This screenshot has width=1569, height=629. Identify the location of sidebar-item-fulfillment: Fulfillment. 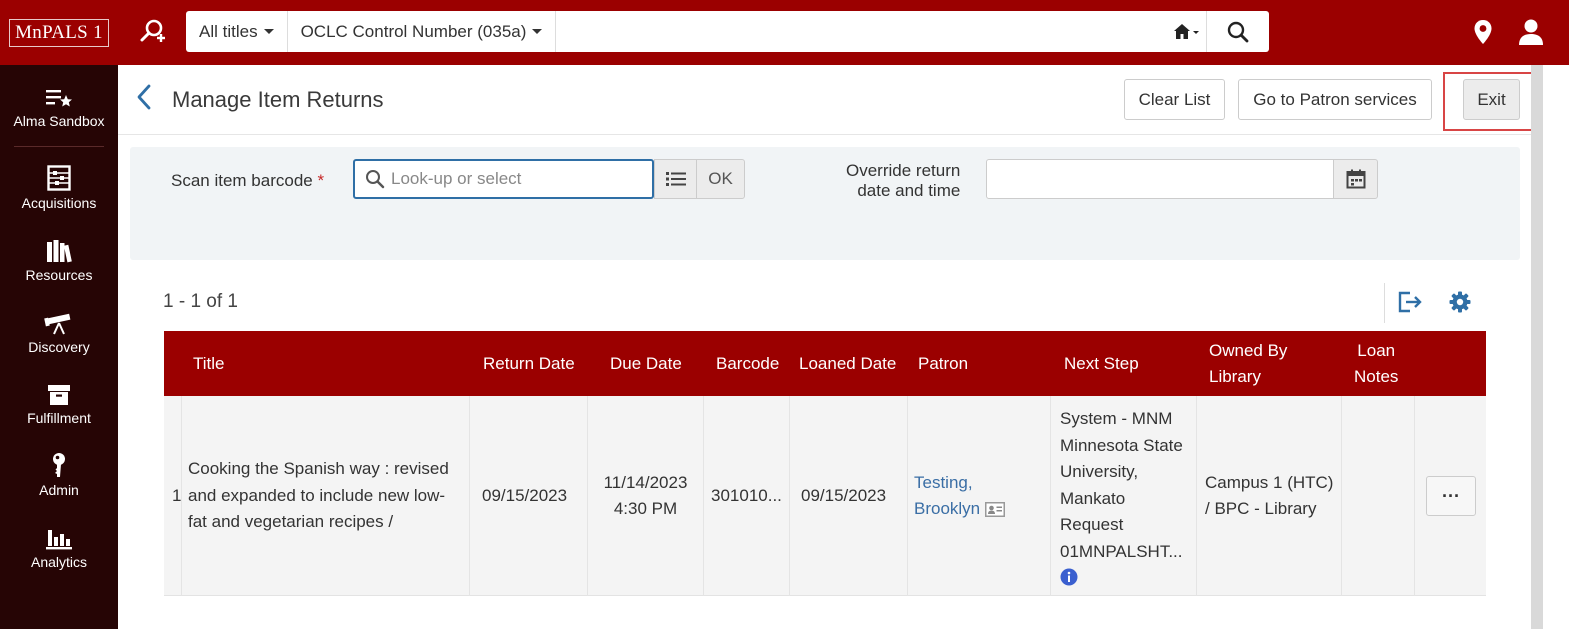
(59, 403).